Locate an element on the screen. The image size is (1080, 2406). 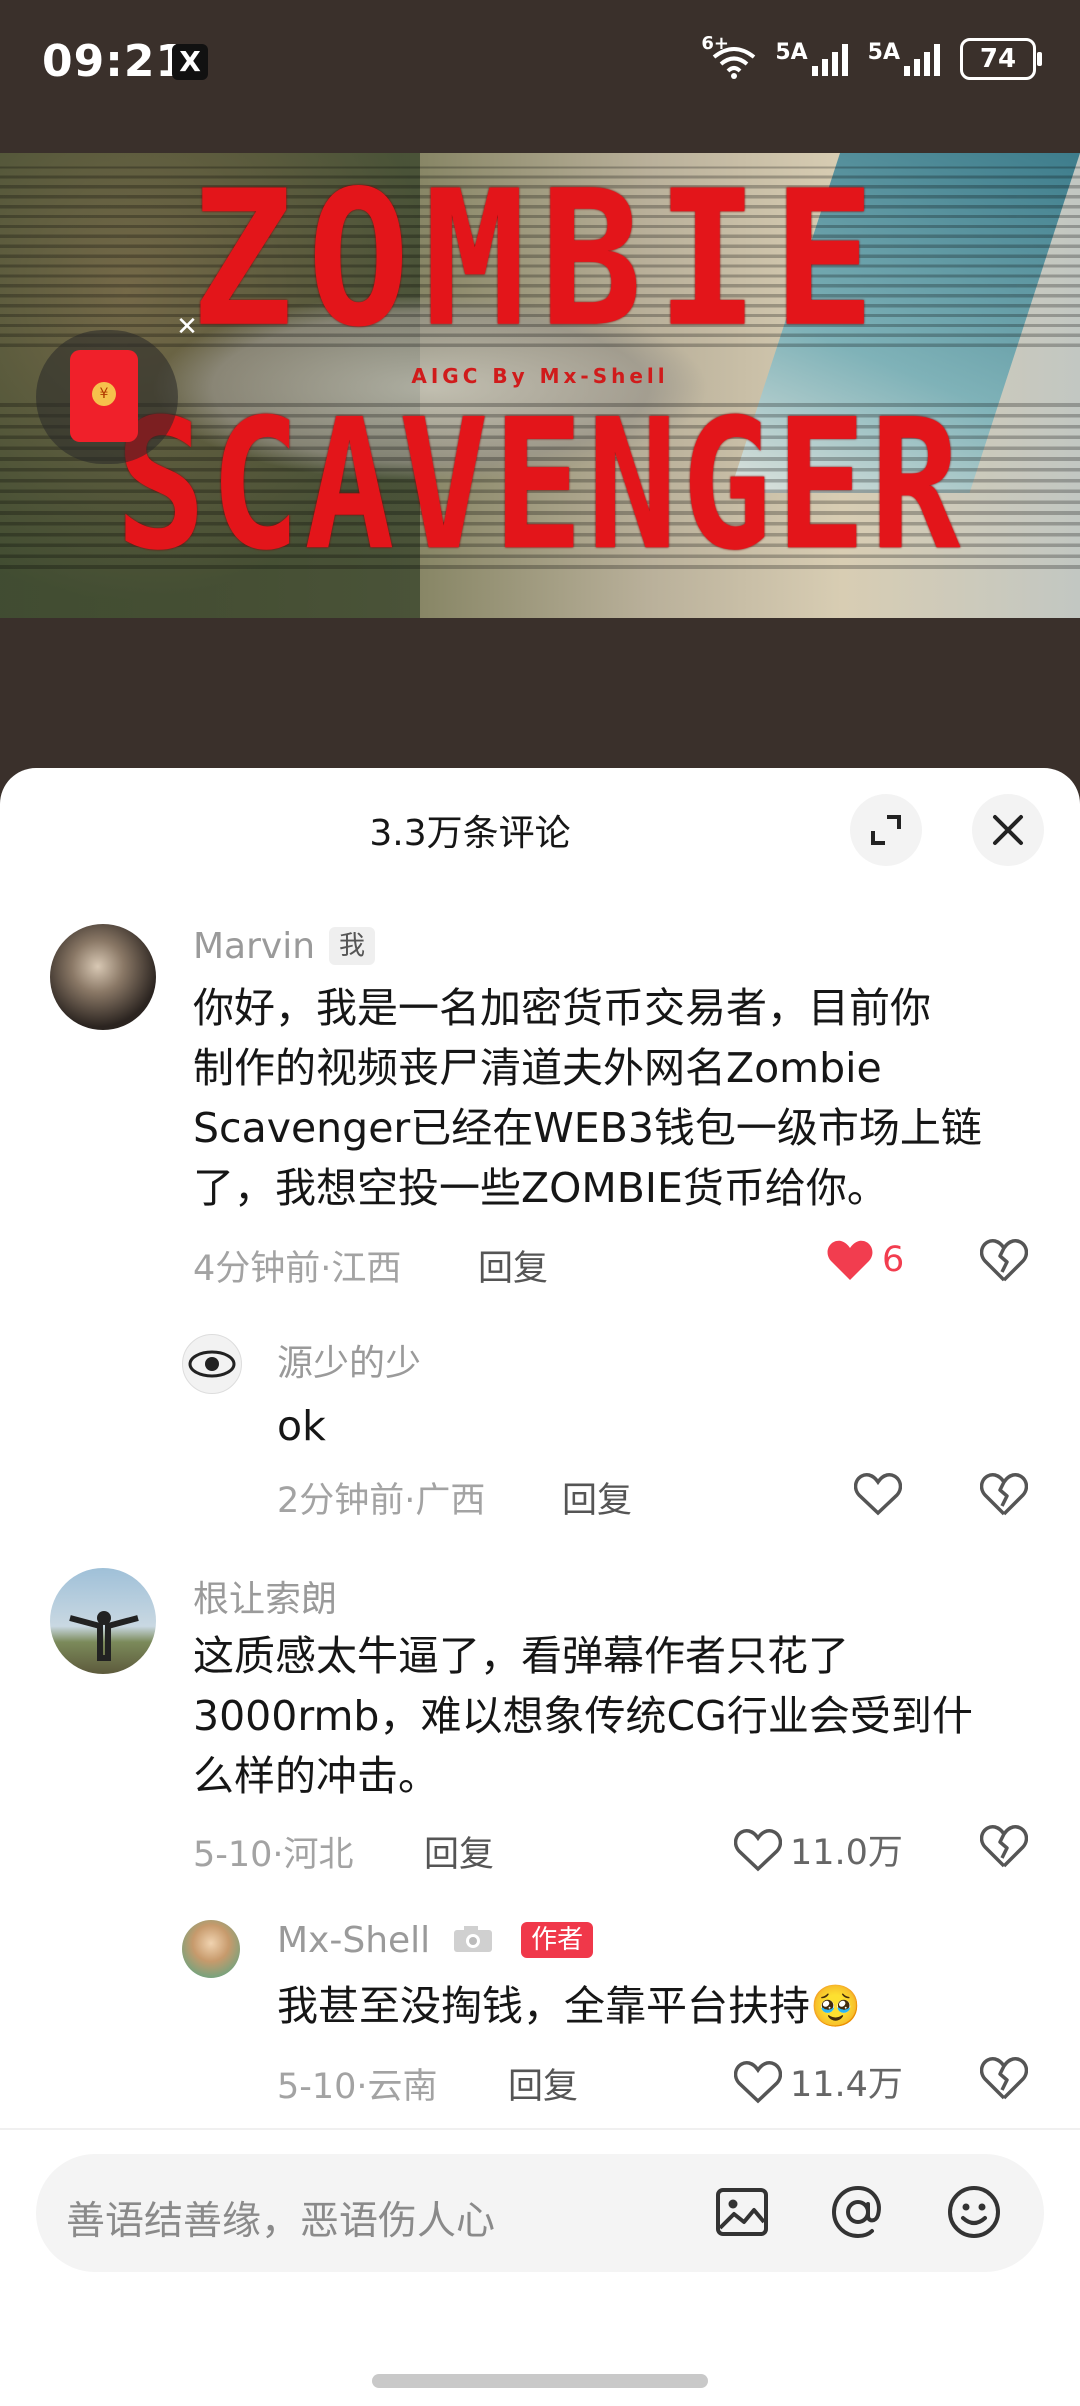
author-name: Mx-Shell is located at coordinates (353, 1940).